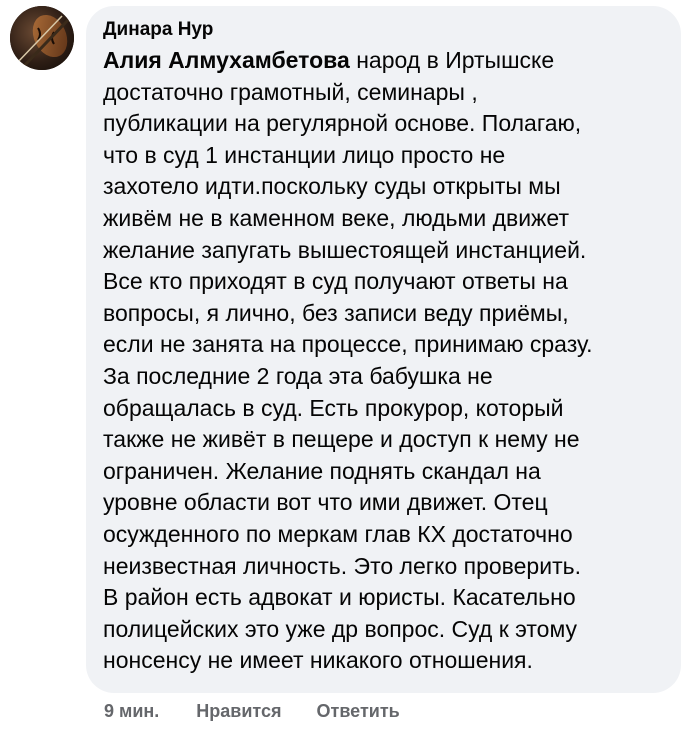  Describe the element at coordinates (298, 375) in the screenshot. I see `comment-line: За последние 2 года эта бабушка не` at that location.